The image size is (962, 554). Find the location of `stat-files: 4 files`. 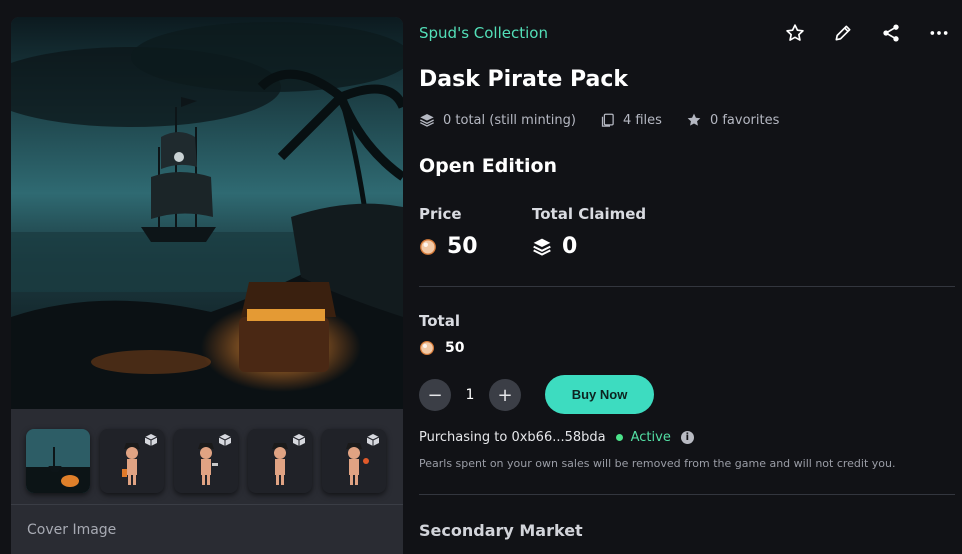

stat-files: 4 files is located at coordinates (631, 120).